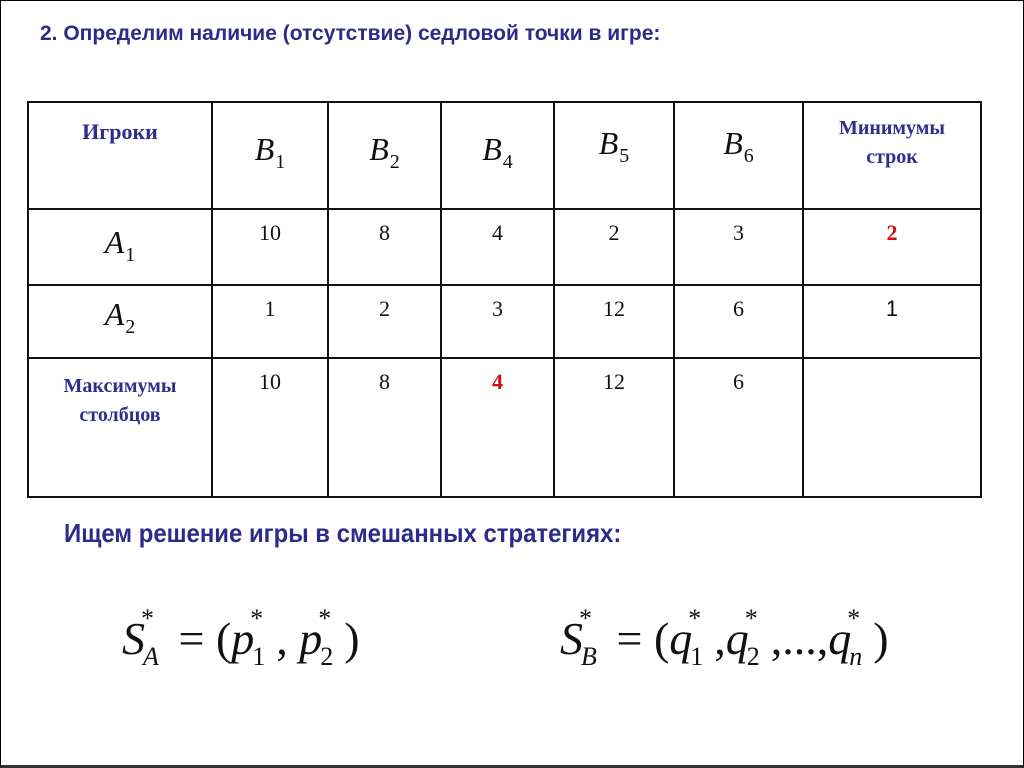 This screenshot has width=1024, height=768. Describe the element at coordinates (614, 427) in the screenshot. I see `column-max-cell: 12` at that location.